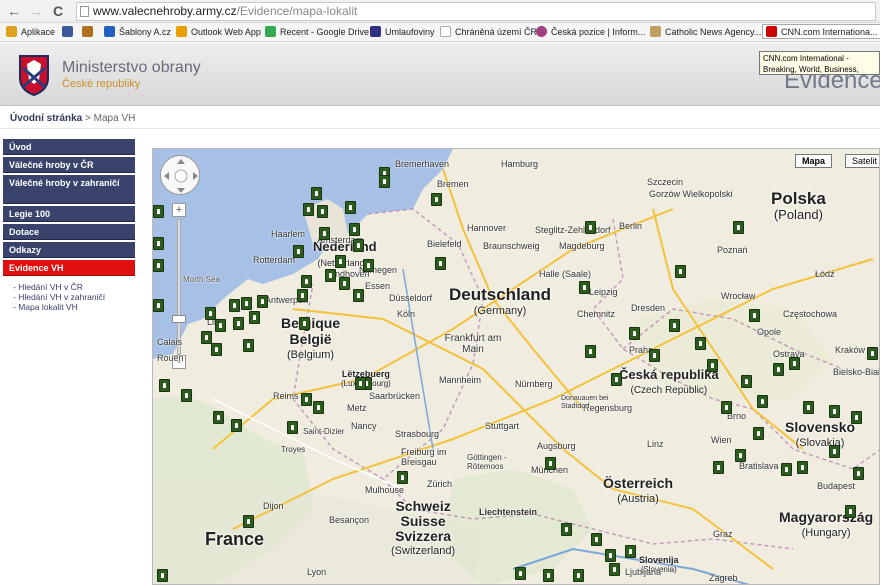 This screenshot has width=880, height=585. I want to click on pan-control, so click(180, 175).